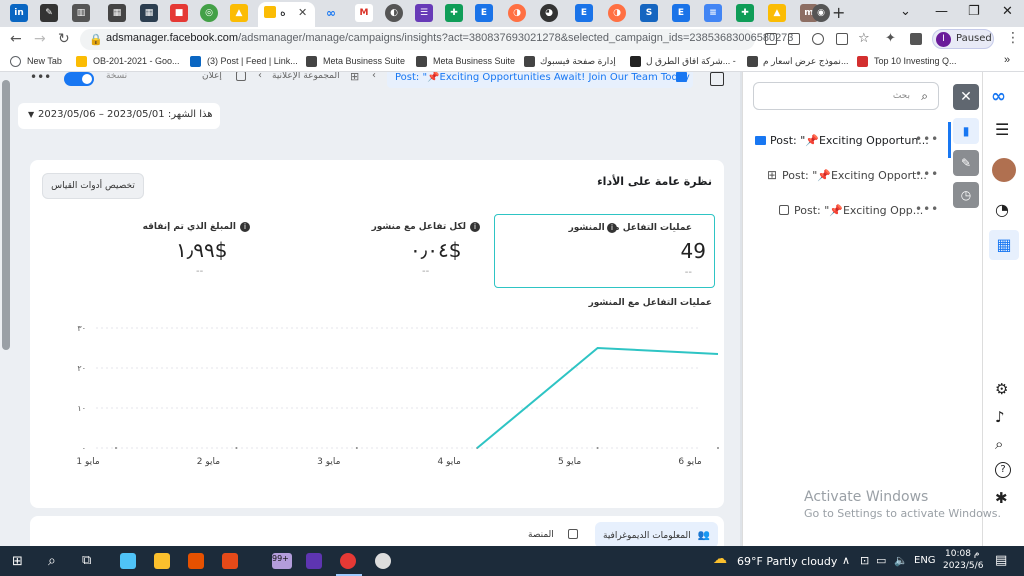  I want to click on forward-icon: →, so click(40, 39).